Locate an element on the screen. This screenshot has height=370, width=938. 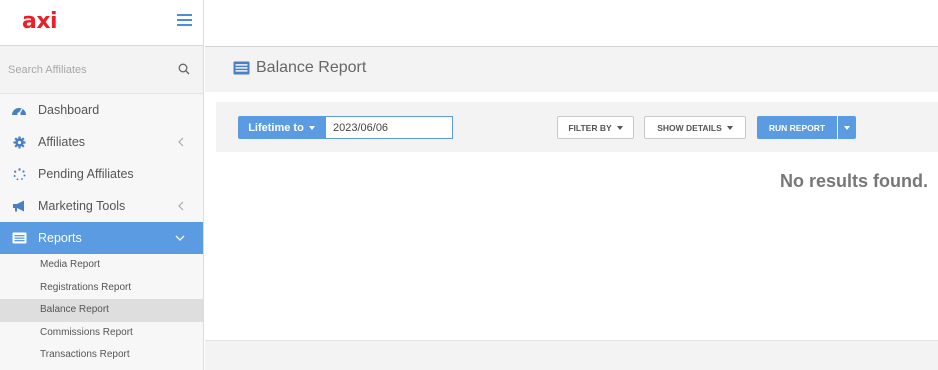
filter-by-label: FILTER BY is located at coordinates (590, 127).